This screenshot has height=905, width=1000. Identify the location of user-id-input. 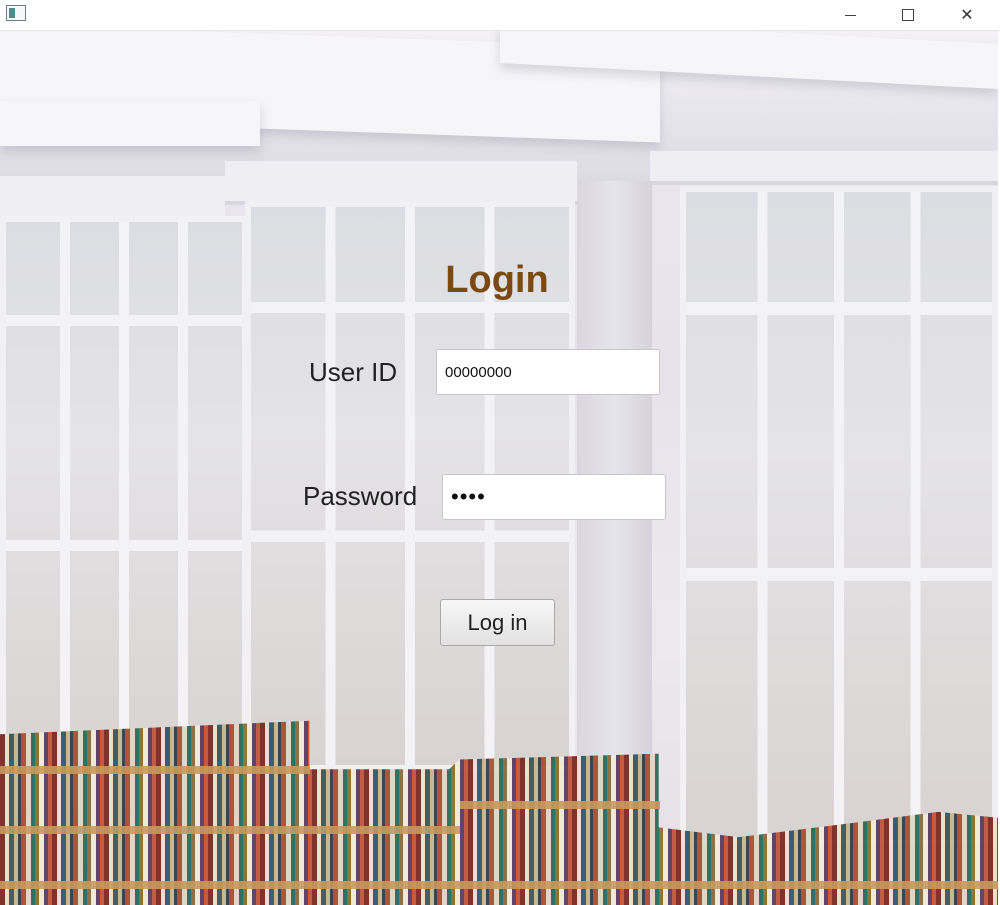
(548, 372).